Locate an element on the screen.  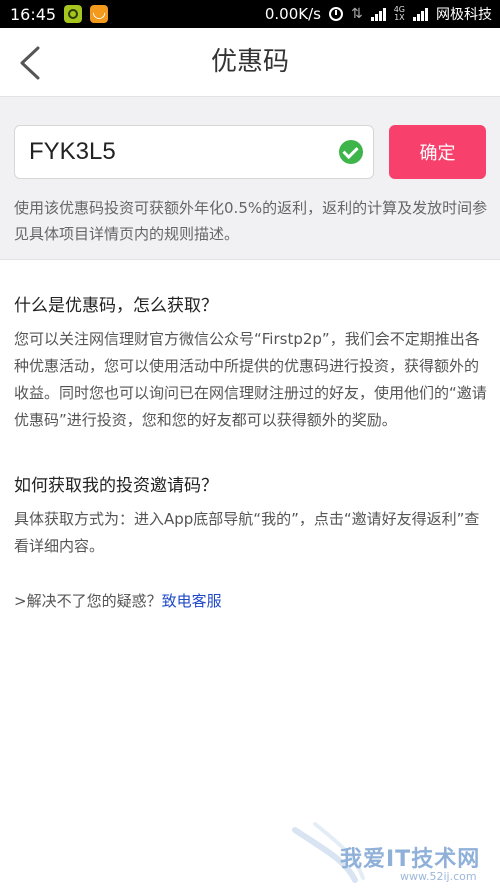
carrier-name: 网极科技 is located at coordinates (464, 15).